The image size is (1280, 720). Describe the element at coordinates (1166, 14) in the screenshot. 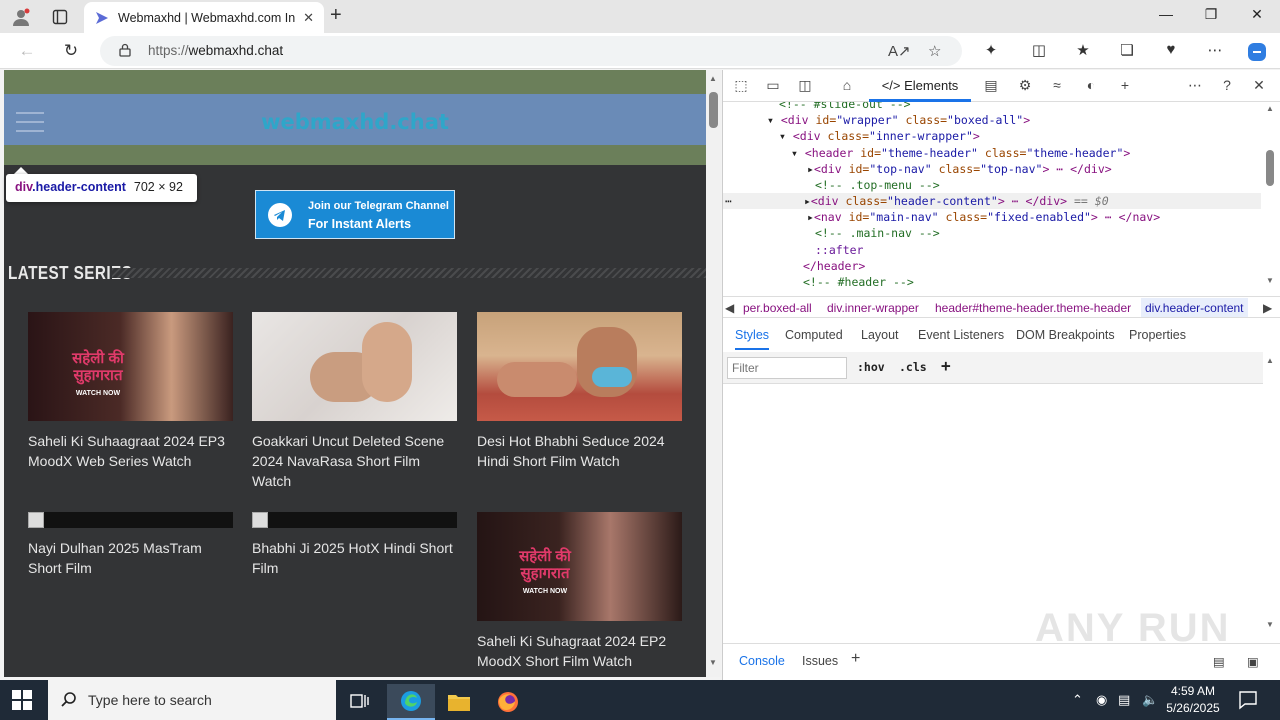

I see `minimize-icon: —` at that location.